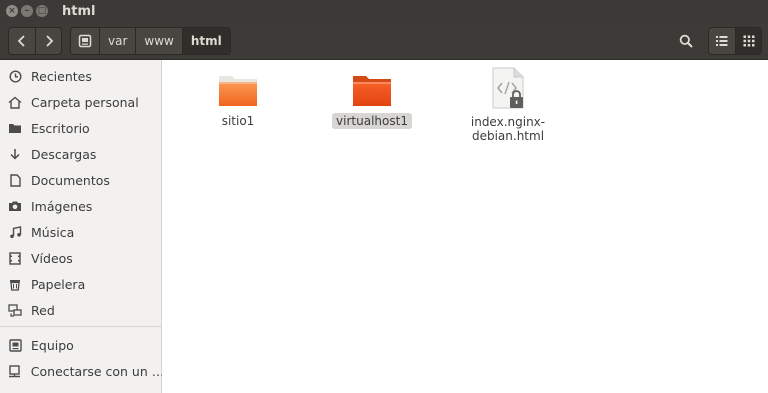 Image resolution: width=768 pixels, height=393 pixels. What do you see at coordinates (15, 258) in the screenshot?
I see `video-icon` at bounding box center [15, 258].